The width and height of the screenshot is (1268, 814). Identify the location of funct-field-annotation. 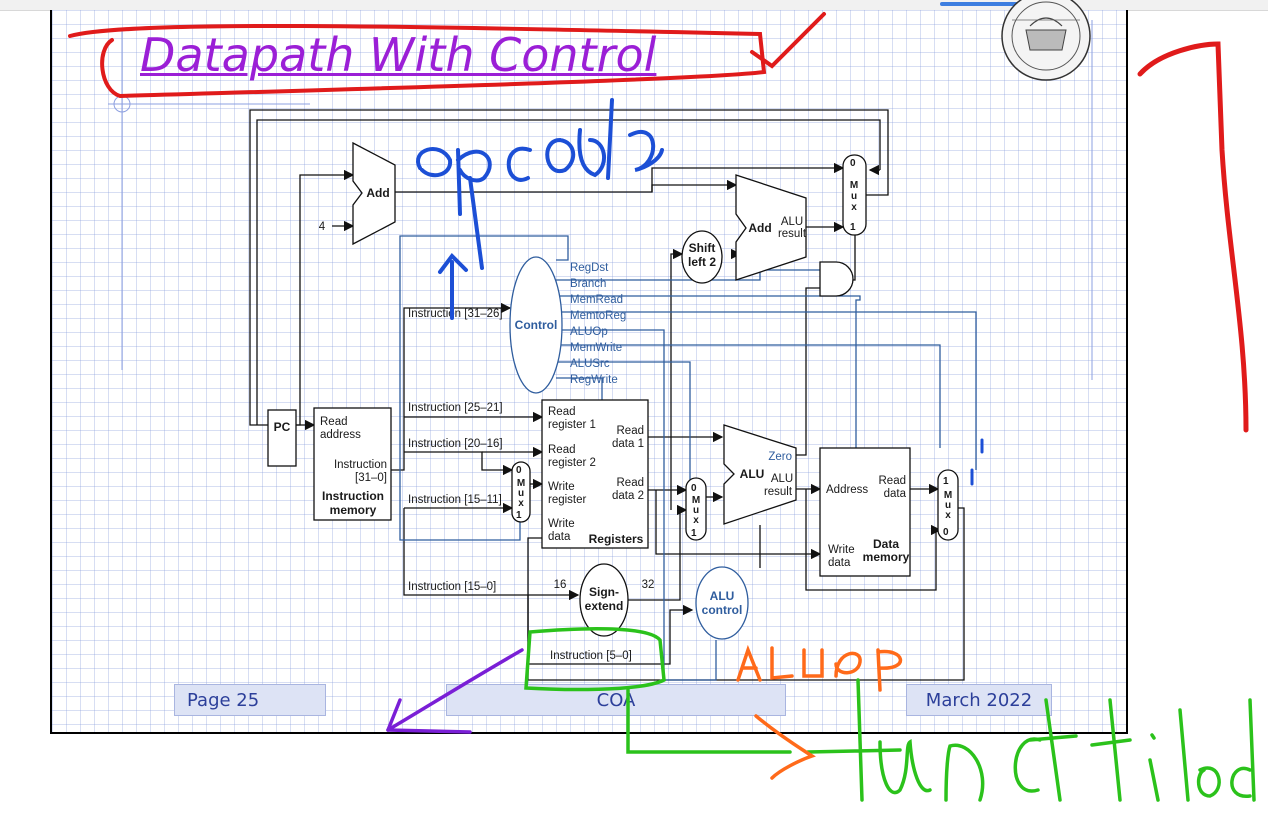
(890, 714).